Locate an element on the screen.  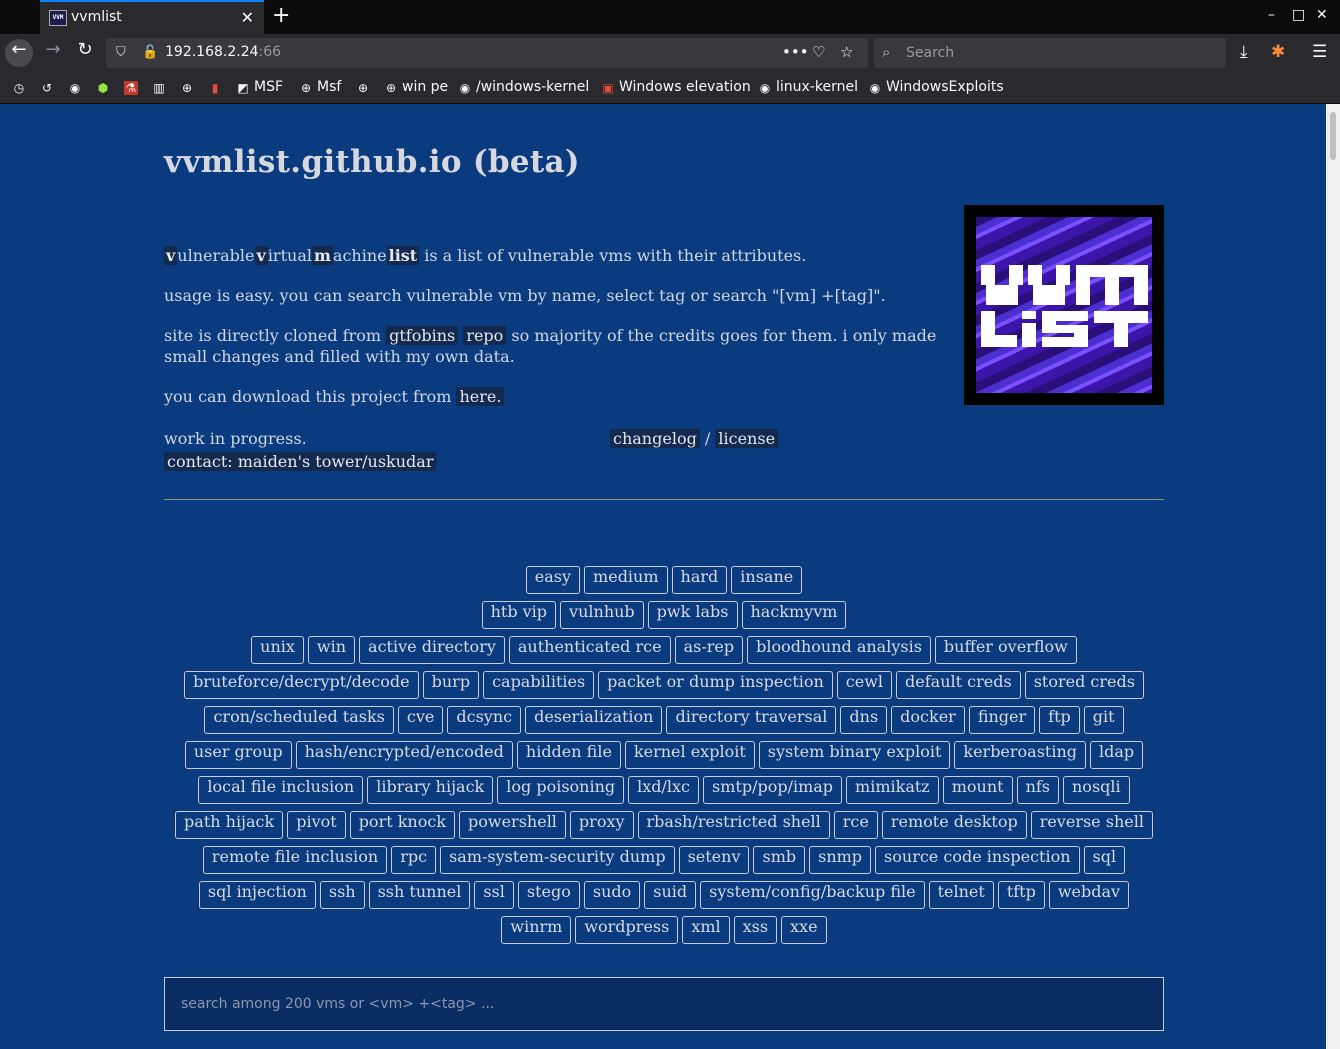
bookmark-linux-kernel: ◉ linux-kernel is located at coordinates (808, 87).